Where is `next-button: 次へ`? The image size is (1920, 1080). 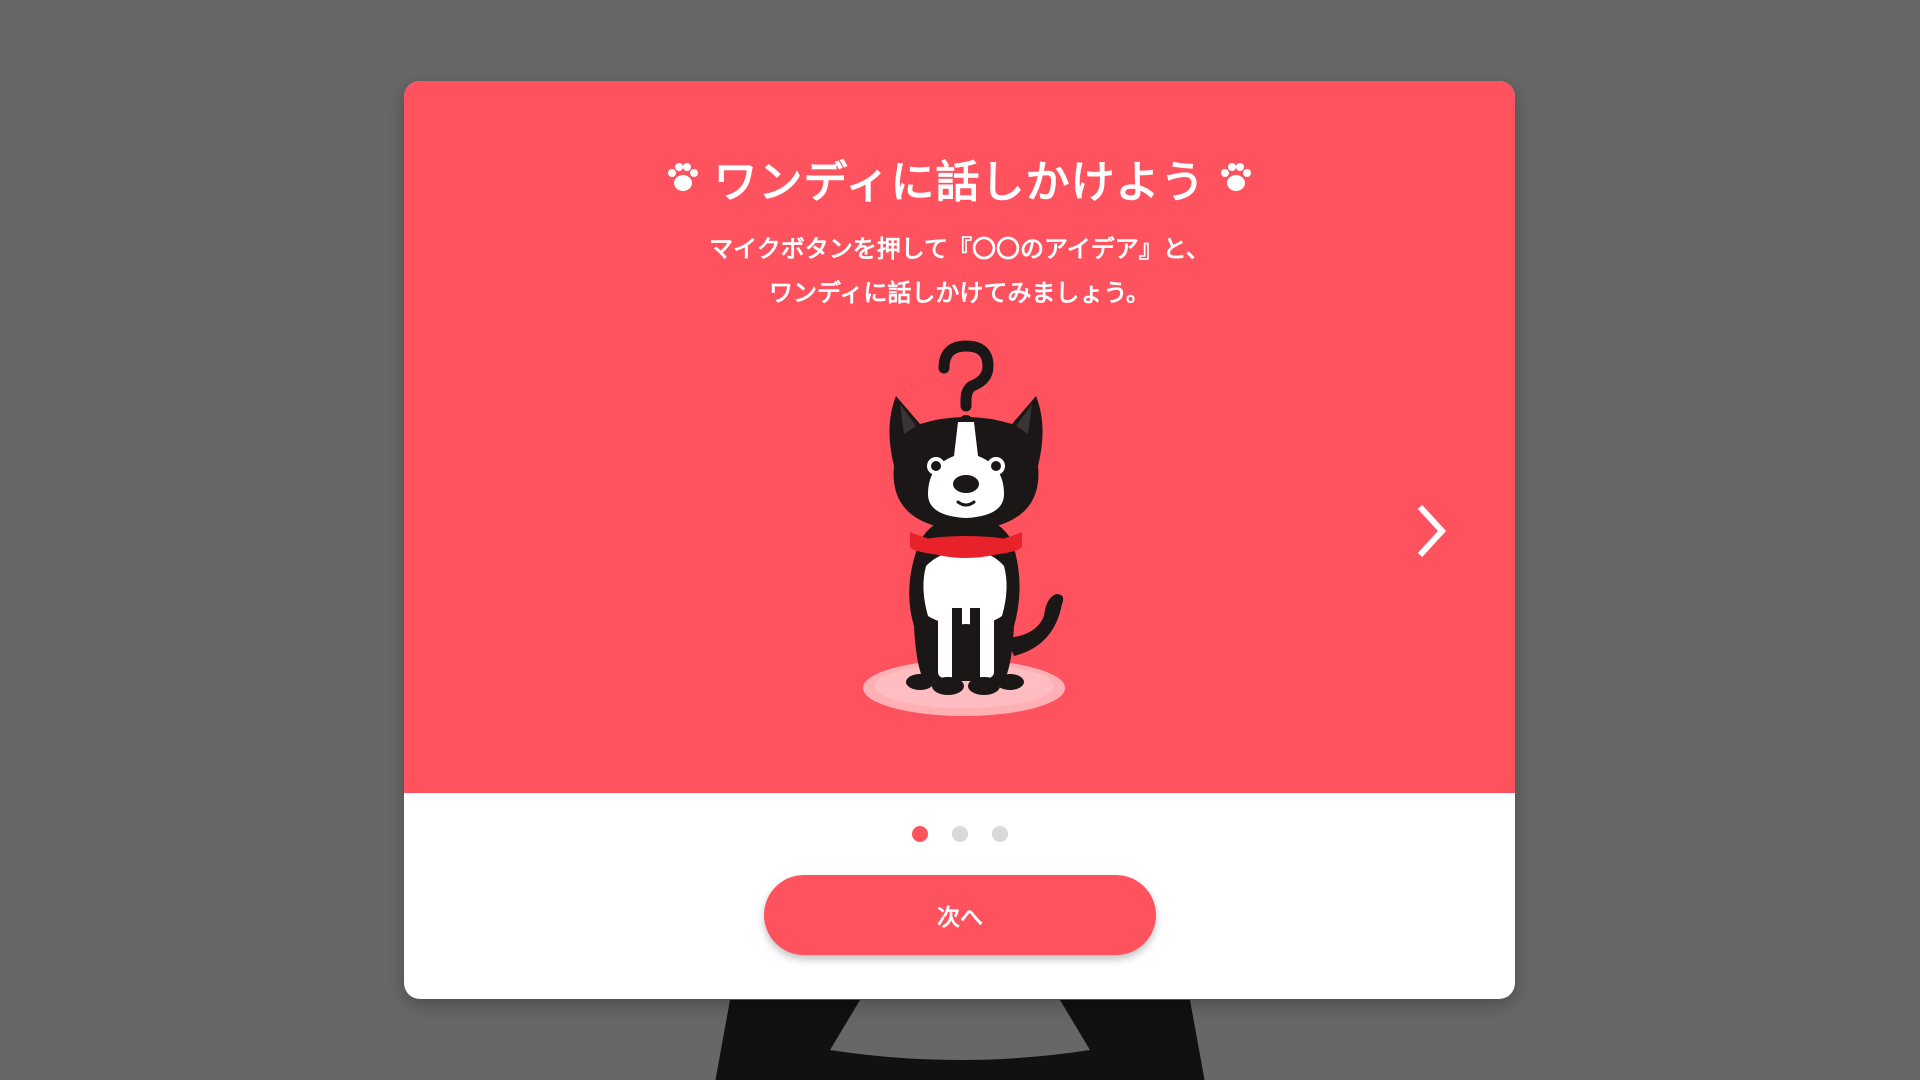 next-button: 次へ is located at coordinates (960, 915).